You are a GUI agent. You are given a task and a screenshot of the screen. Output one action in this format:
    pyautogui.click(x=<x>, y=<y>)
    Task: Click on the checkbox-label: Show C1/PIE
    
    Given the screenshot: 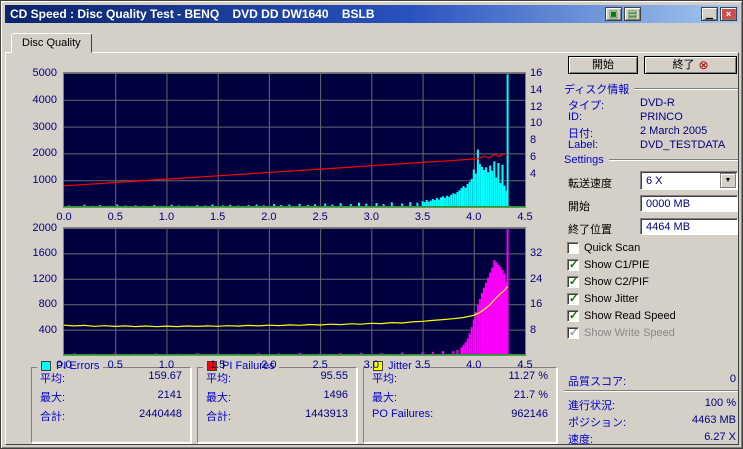 What is the action you would take?
    pyautogui.click(x=617, y=265)
    